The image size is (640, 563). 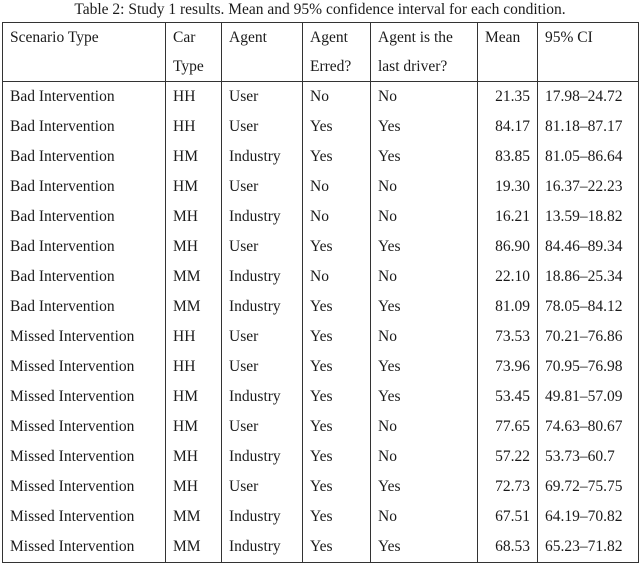 I want to click on cell-mean: 67.51, so click(x=507, y=517).